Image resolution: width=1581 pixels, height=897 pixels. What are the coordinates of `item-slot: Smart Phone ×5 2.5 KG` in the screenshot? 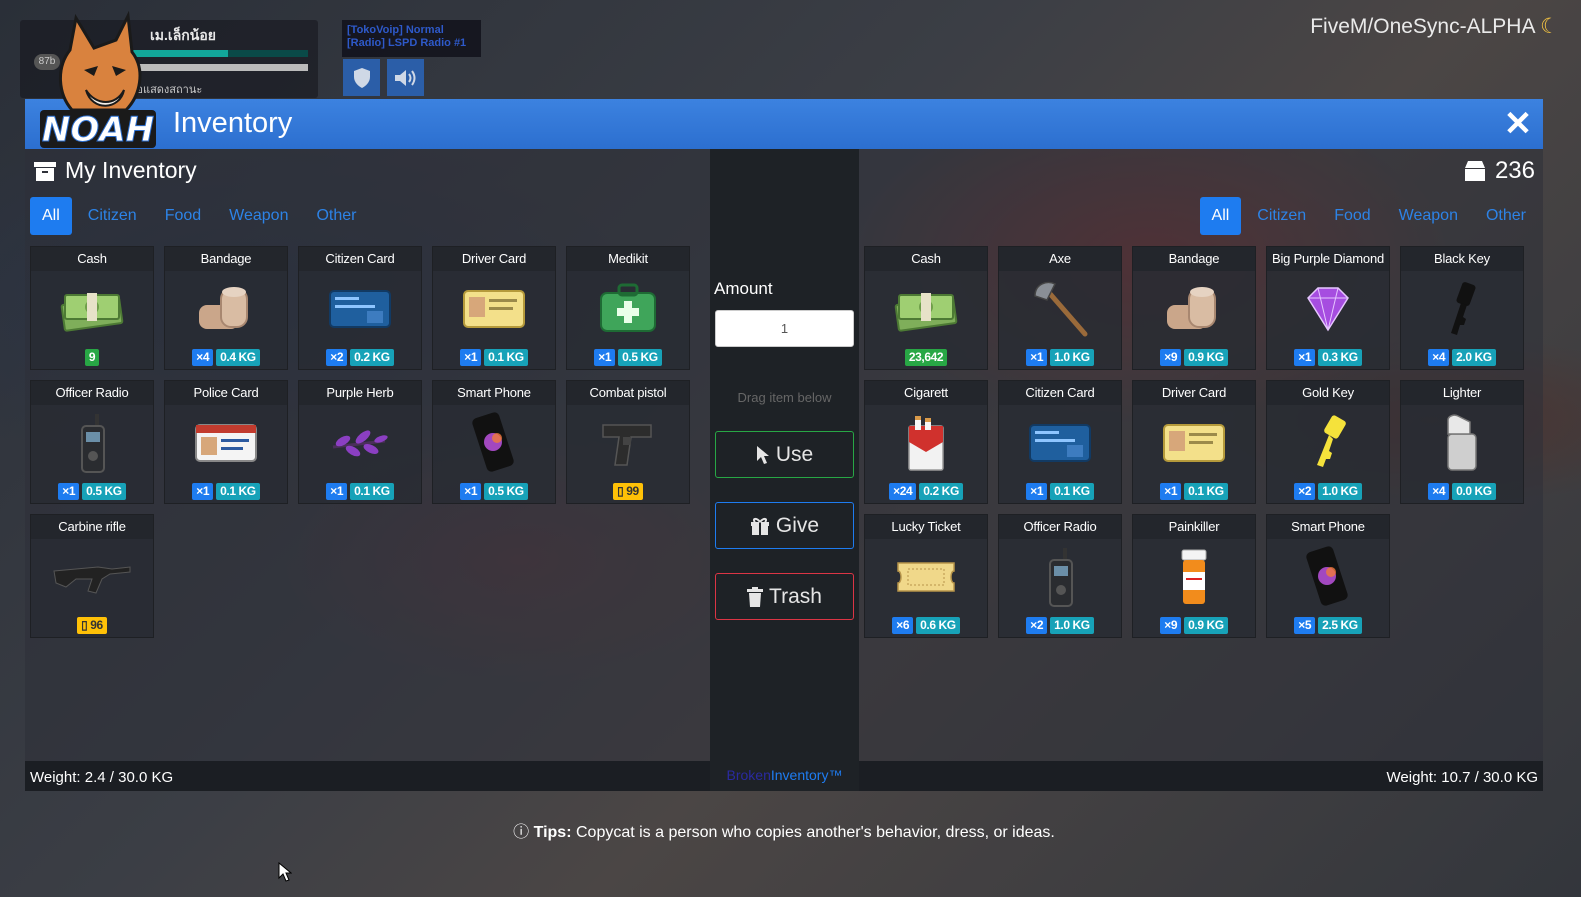 It's located at (1328, 576).